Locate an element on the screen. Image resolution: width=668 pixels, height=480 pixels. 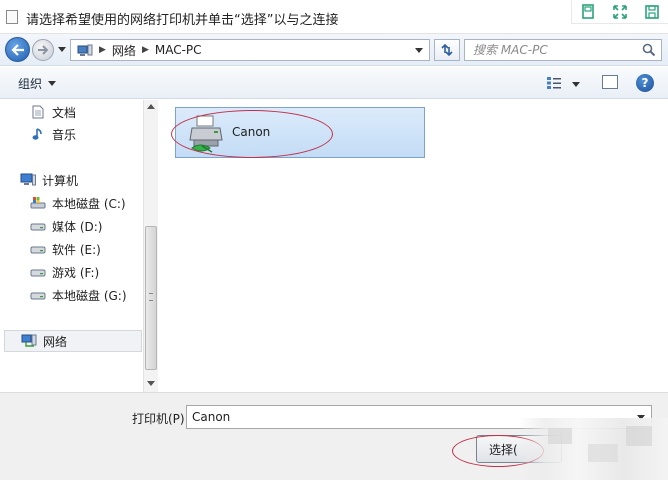
preview-pane-icon is located at coordinates (610, 82).